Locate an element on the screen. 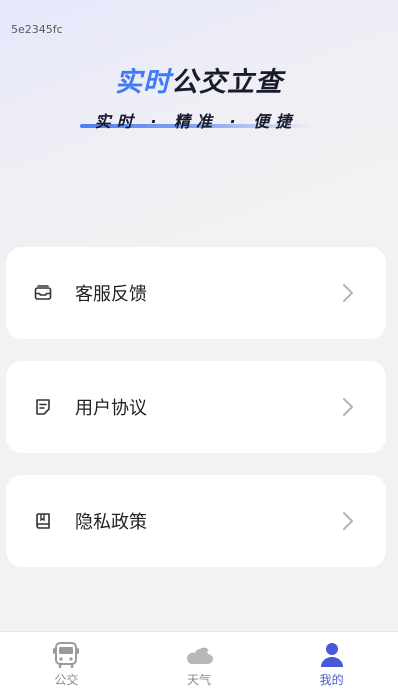 The width and height of the screenshot is (398, 691). tab-bus: 公交 is located at coordinates (66, 661).